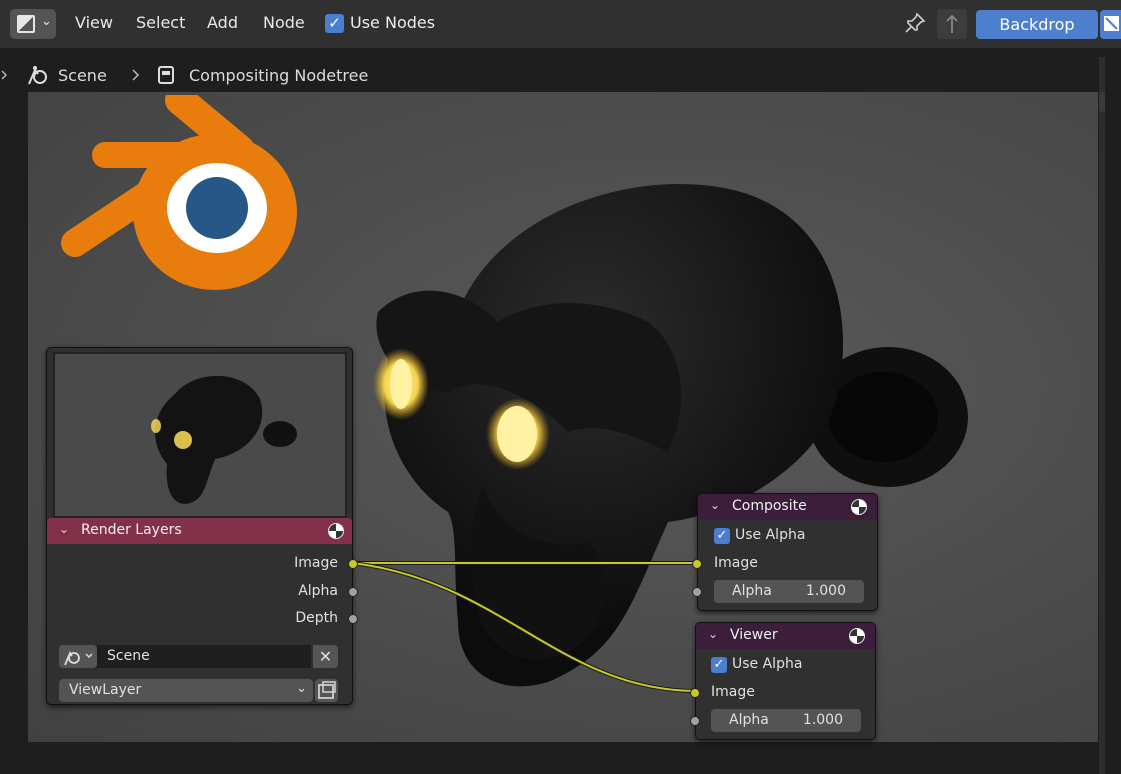  What do you see at coordinates (186, 690) in the screenshot?
I see `view-layer-dropdown: ViewLayer ⌄` at bounding box center [186, 690].